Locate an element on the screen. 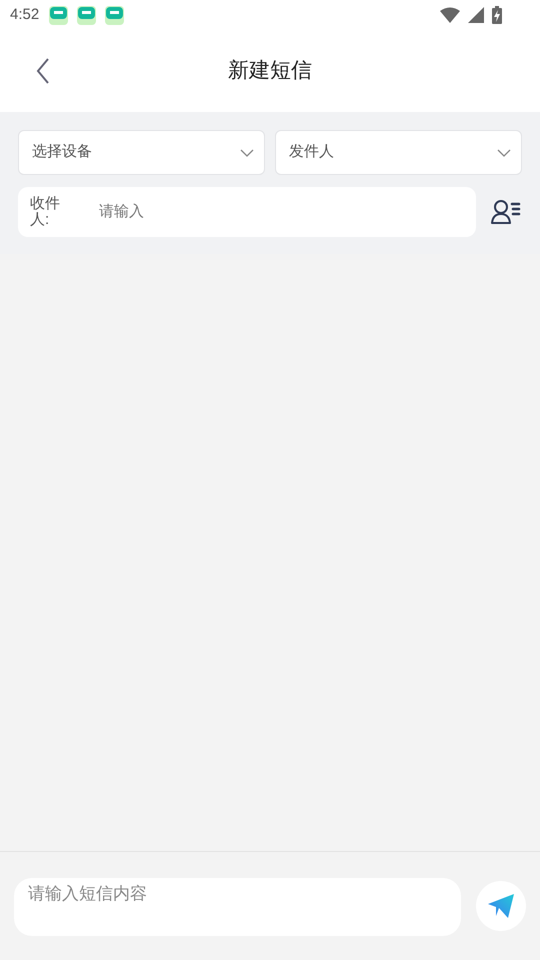  paper-plane-icon is located at coordinates (501, 906).